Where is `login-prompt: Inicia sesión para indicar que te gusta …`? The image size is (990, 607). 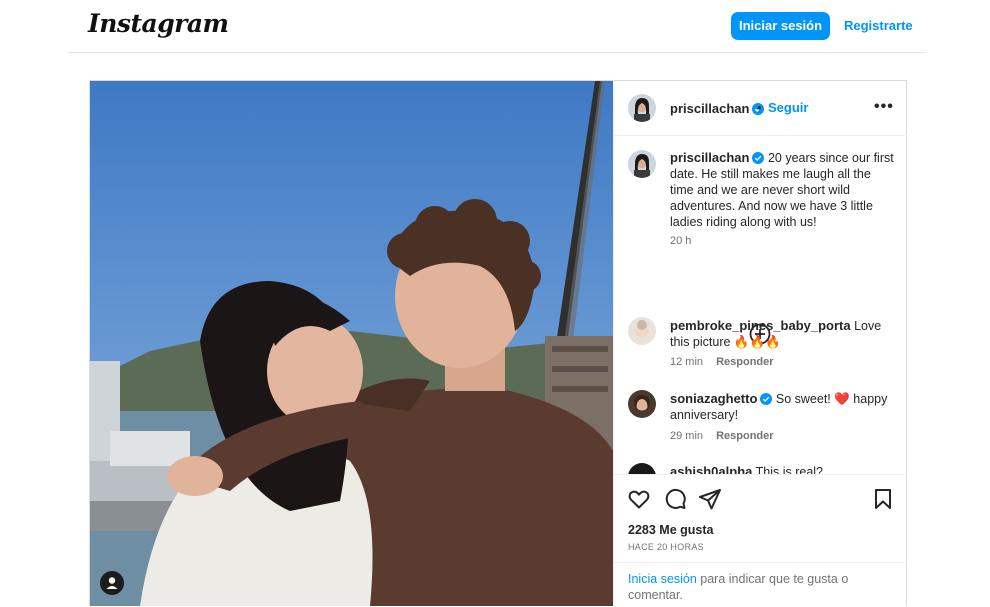 login-prompt: Inicia sesión para indicar que te gusta … is located at coordinates (760, 582).